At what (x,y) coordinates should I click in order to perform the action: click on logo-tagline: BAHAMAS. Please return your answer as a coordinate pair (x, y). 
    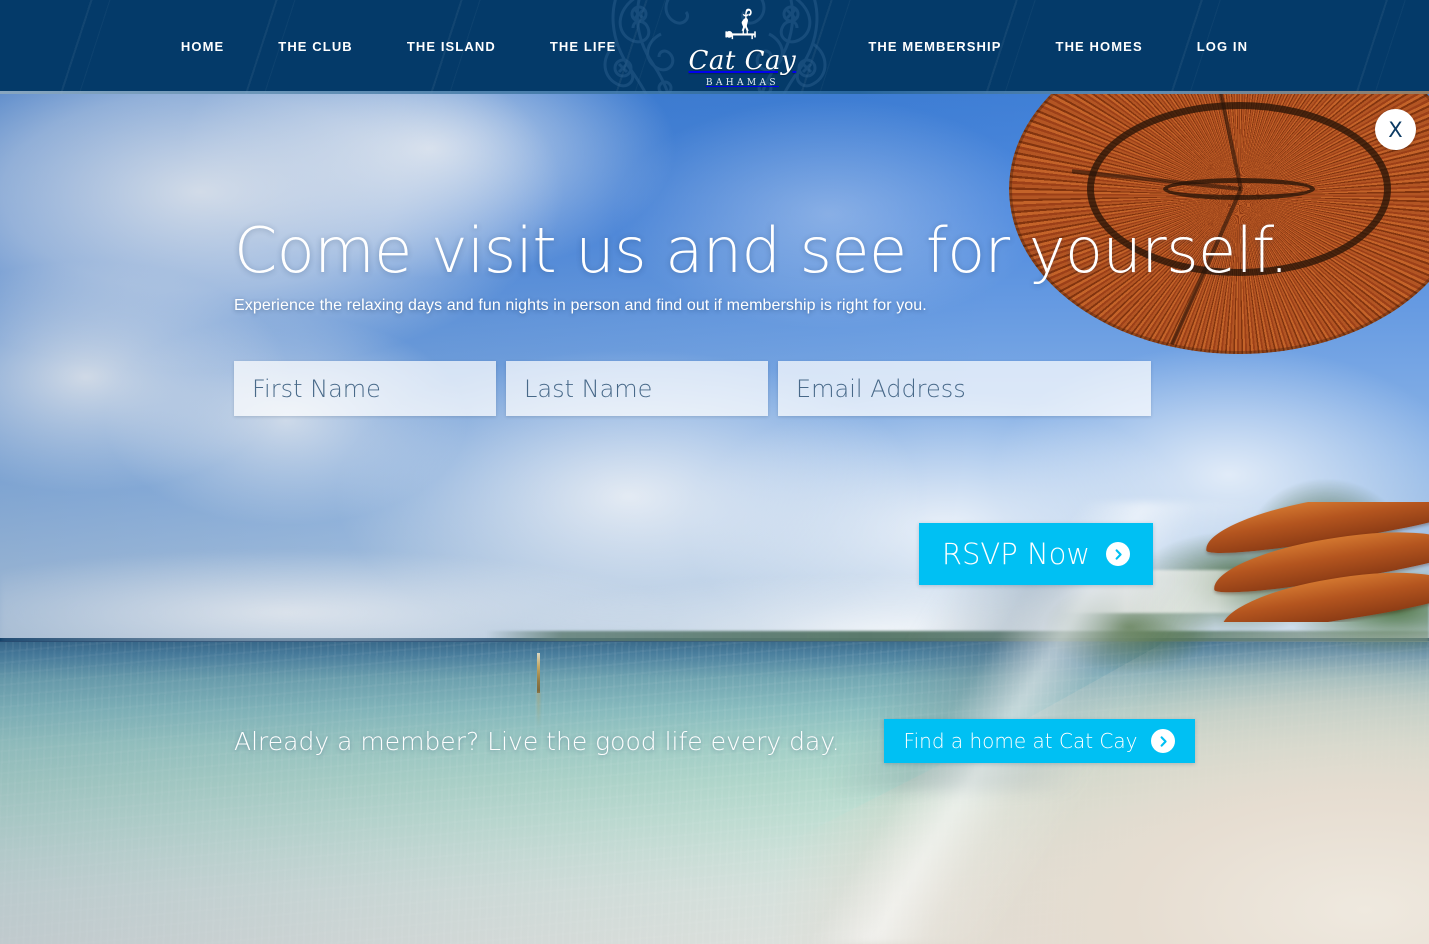
    Looking at the image, I should click on (742, 82).